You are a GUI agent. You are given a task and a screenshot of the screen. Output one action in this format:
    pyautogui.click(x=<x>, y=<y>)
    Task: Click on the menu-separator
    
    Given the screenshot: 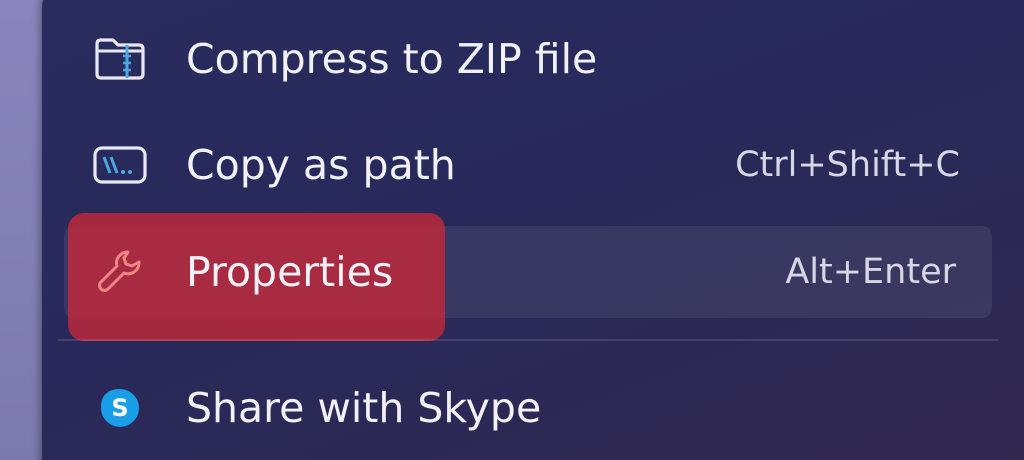 What is the action you would take?
    pyautogui.click(x=528, y=340)
    